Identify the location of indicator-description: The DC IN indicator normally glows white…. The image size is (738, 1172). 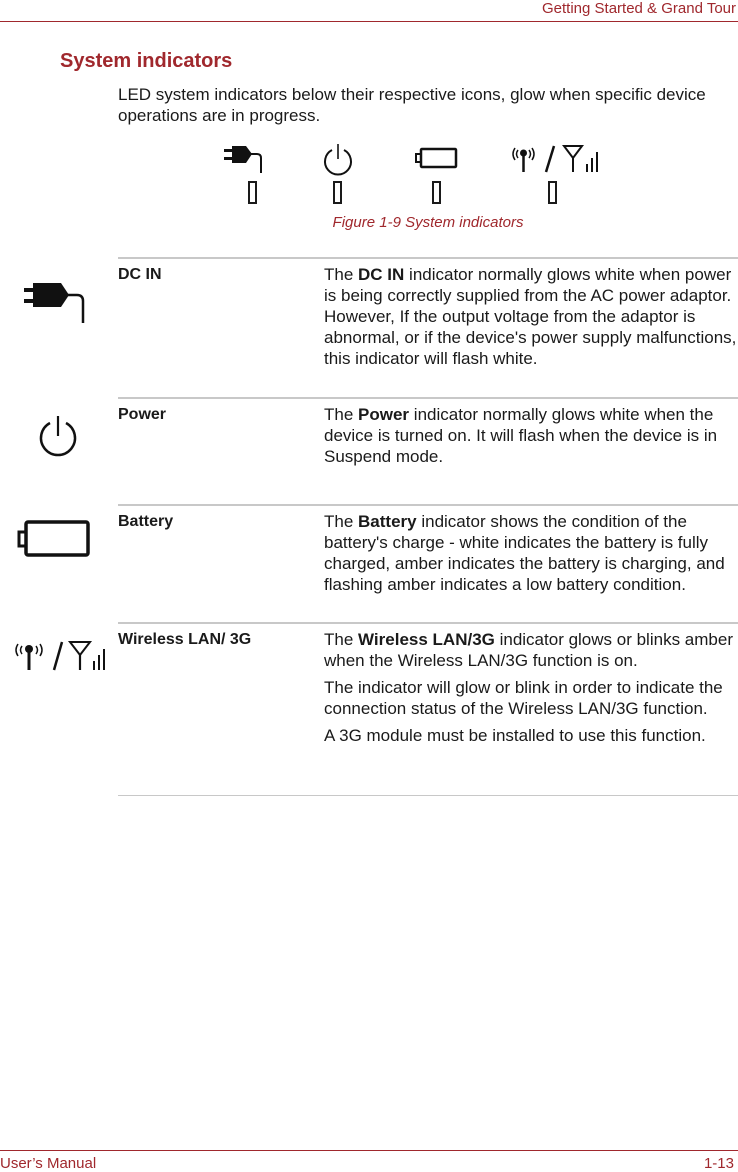
(530, 316).